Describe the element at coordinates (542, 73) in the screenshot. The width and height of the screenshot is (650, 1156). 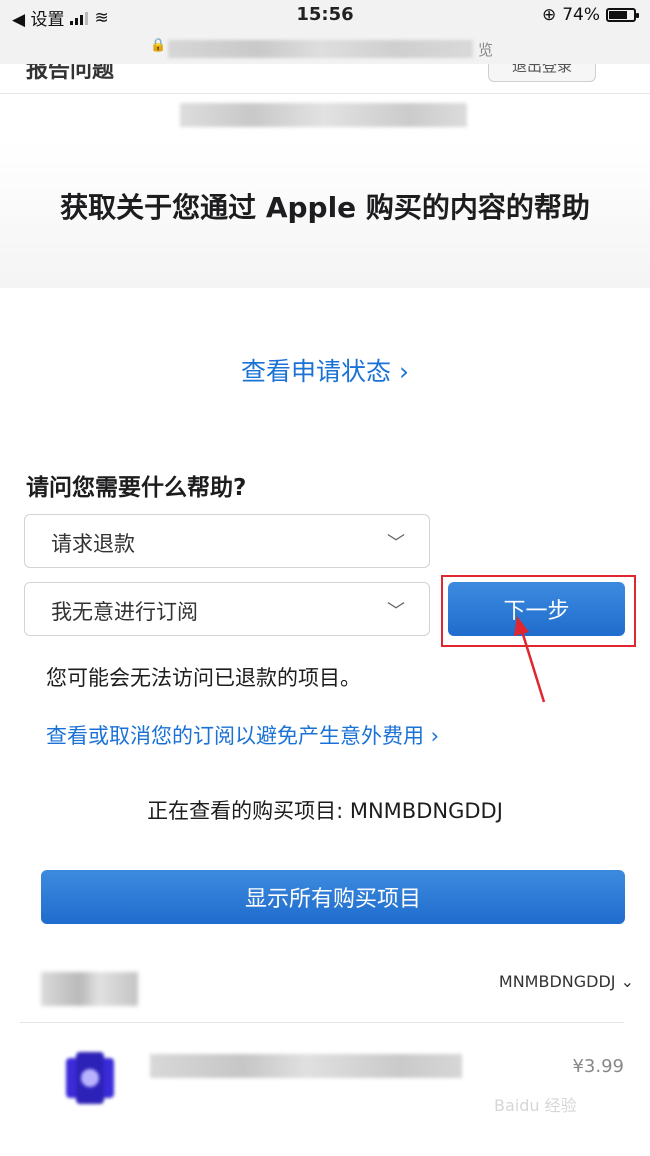
I see `sign-out-button: 退出登录` at that location.